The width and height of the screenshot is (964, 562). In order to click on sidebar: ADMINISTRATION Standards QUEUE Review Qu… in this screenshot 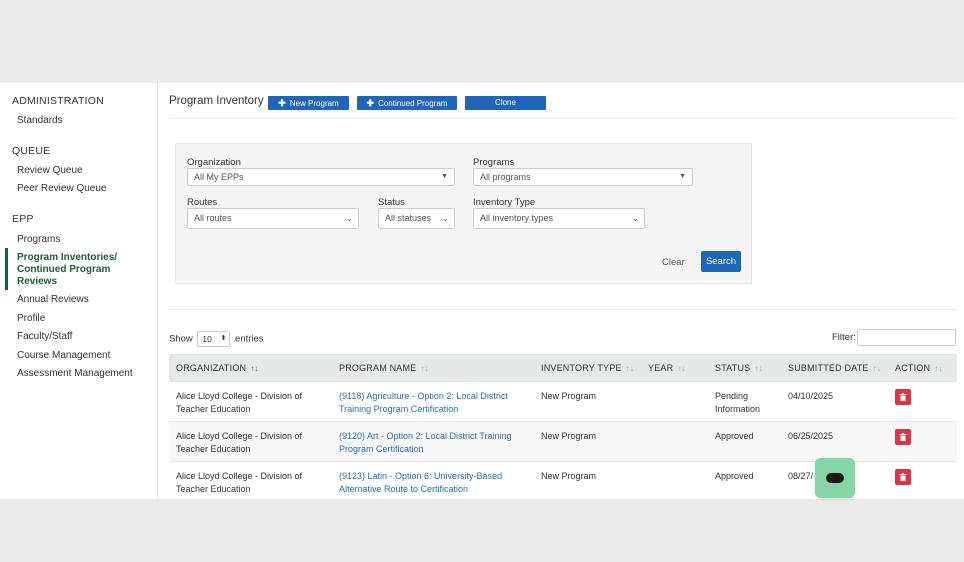, I will do `click(79, 291)`.